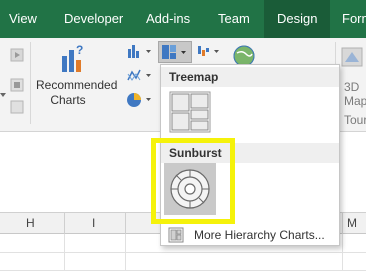 The height and width of the screenshot is (271, 366). Describe the element at coordinates (176, 235) in the screenshot. I see `hierarchy-chart-icon` at that location.